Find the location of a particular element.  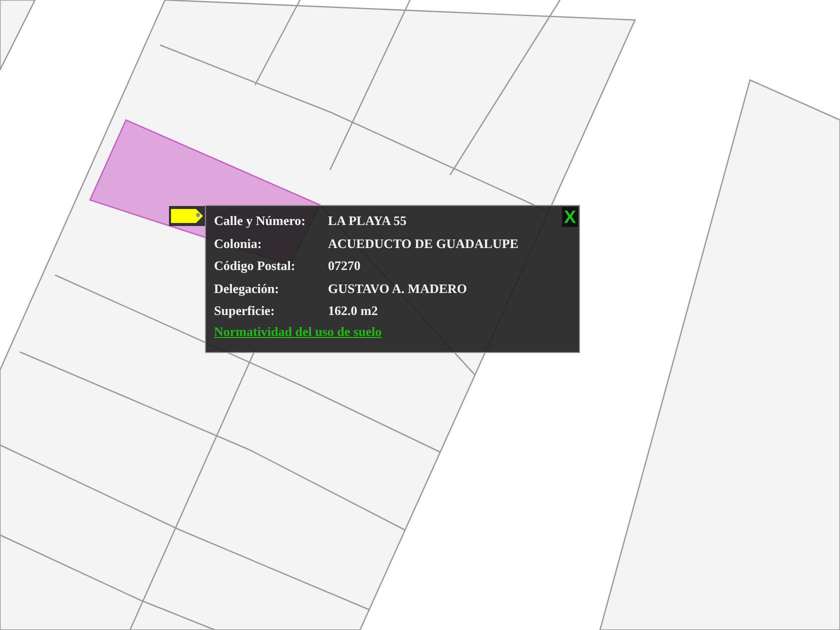

field-value: 162.0 m2 is located at coordinates (353, 311).